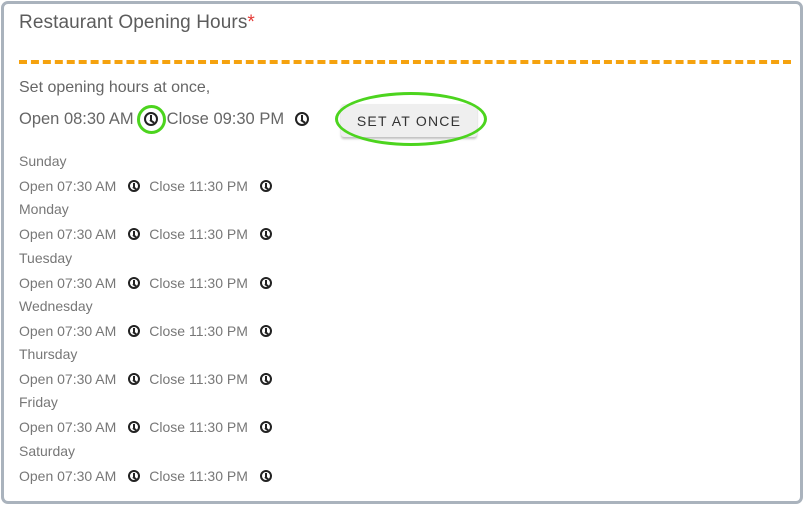 The image size is (804, 505). What do you see at coordinates (133, 22) in the screenshot?
I see `section-title-text: Restaurant Opening Hours` at bounding box center [133, 22].